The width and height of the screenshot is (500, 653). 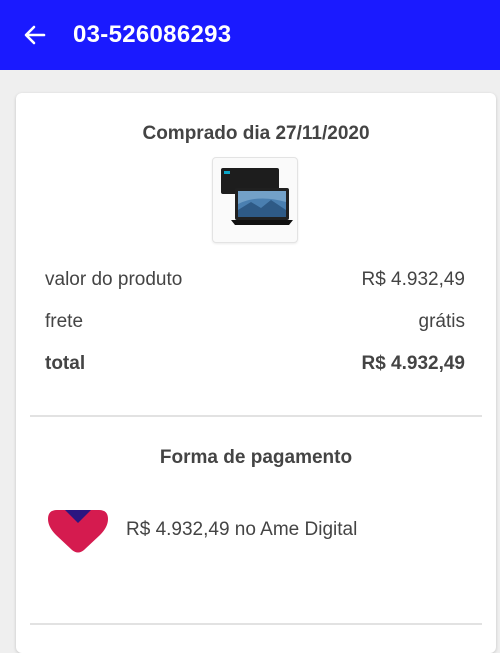 I want to click on shipping-value: grátis, so click(x=441, y=321).